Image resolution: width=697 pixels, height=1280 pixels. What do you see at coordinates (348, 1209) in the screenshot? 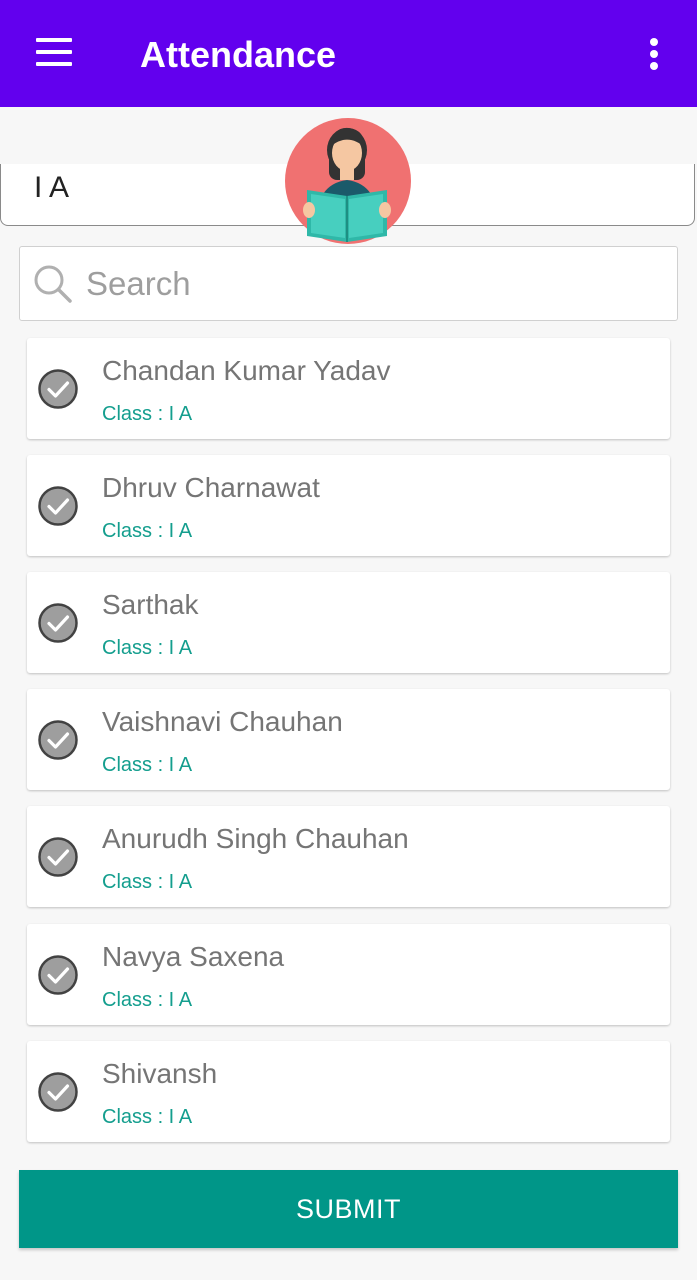
I see `submit-button: SUBMIT` at bounding box center [348, 1209].